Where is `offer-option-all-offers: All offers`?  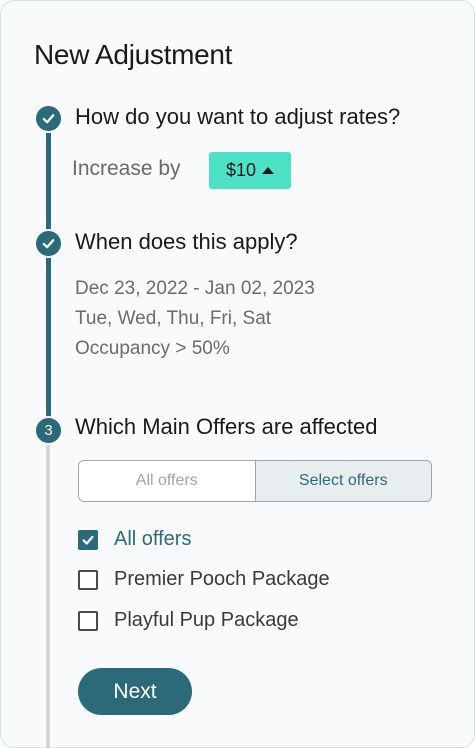 offer-option-all-offers: All offers is located at coordinates (134, 539).